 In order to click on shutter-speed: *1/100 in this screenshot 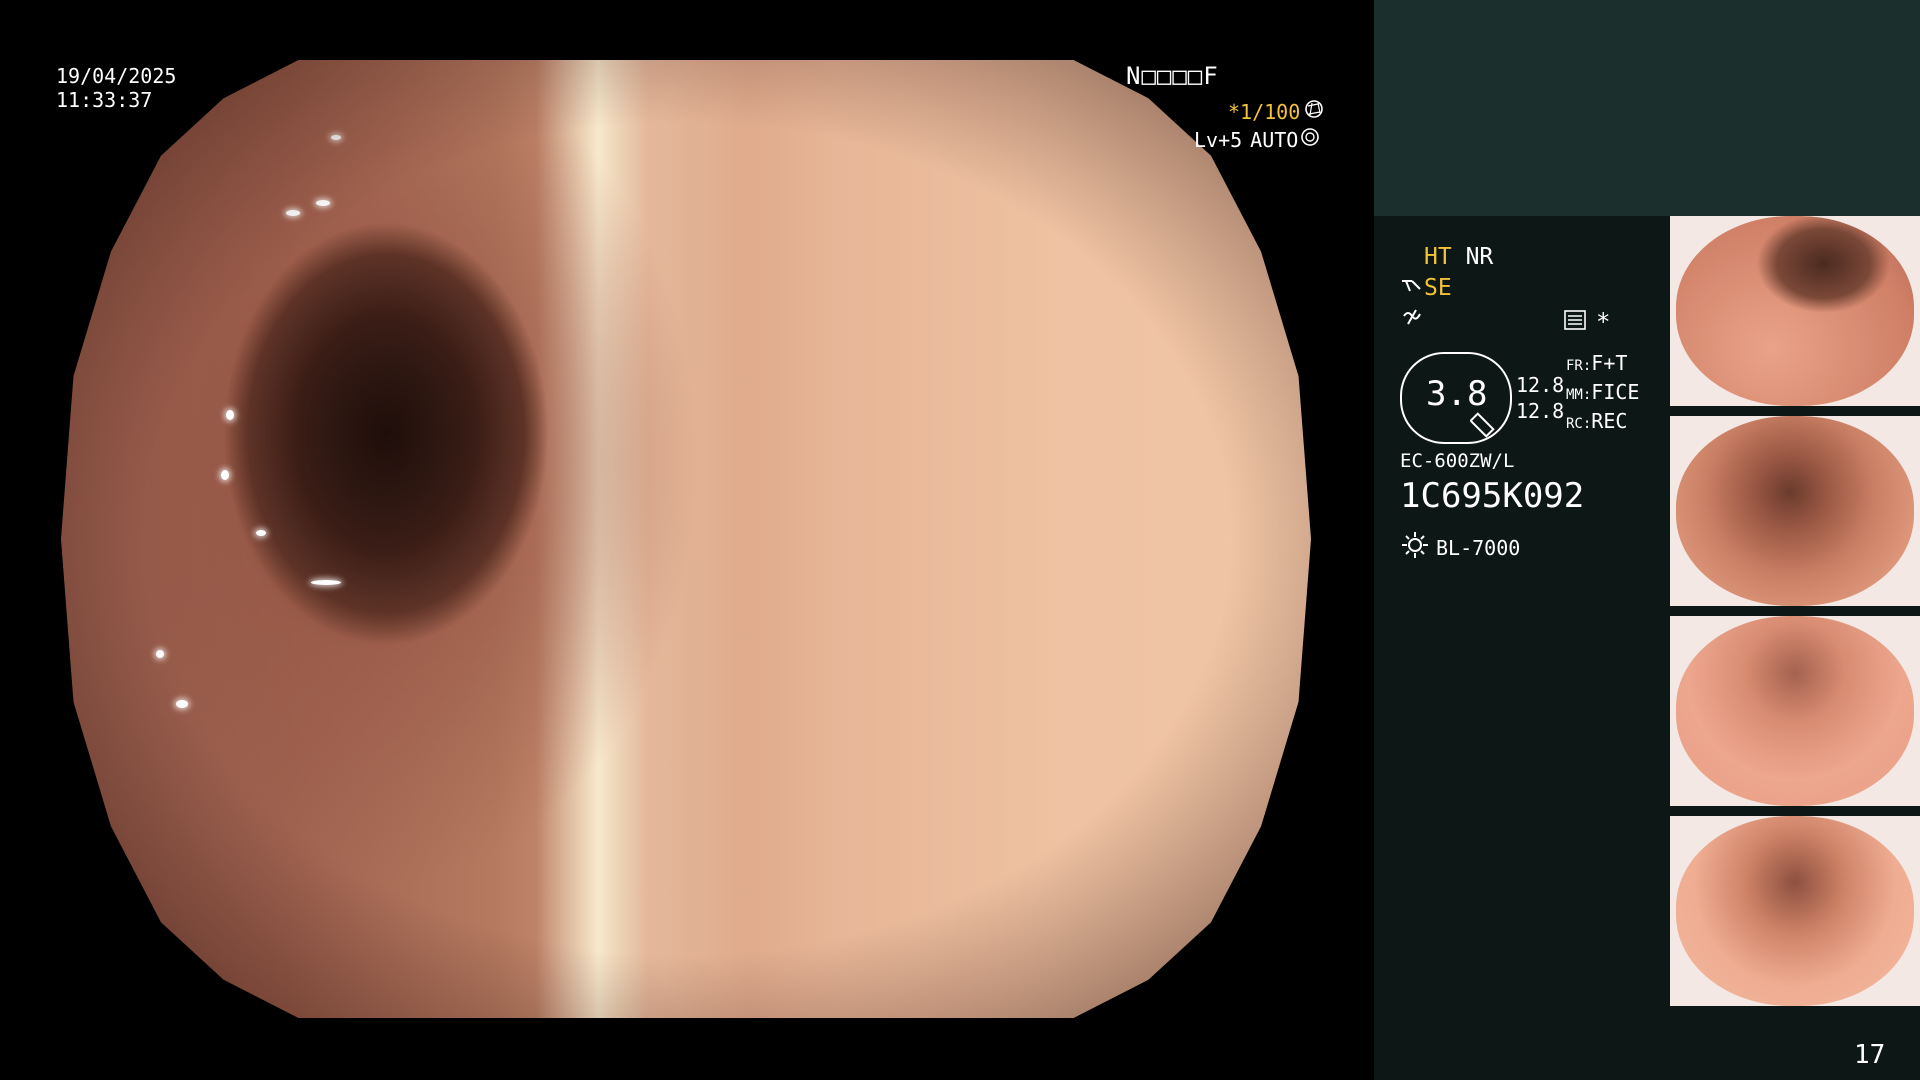, I will do `click(1264, 111)`.